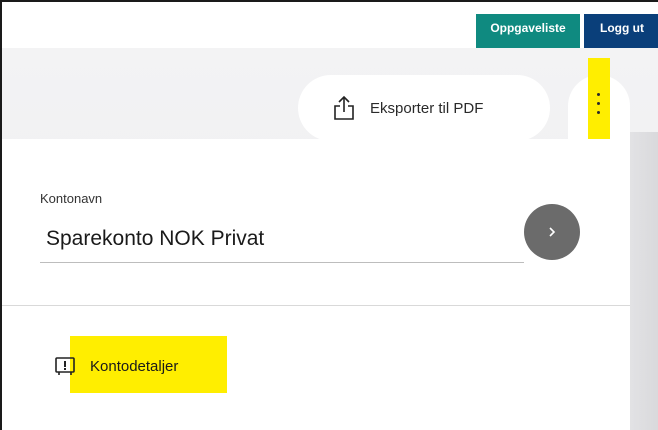 This screenshot has width=658, height=430. What do you see at coordinates (622, 28) in the screenshot?
I see `logout-link-label: Logg ut` at bounding box center [622, 28].